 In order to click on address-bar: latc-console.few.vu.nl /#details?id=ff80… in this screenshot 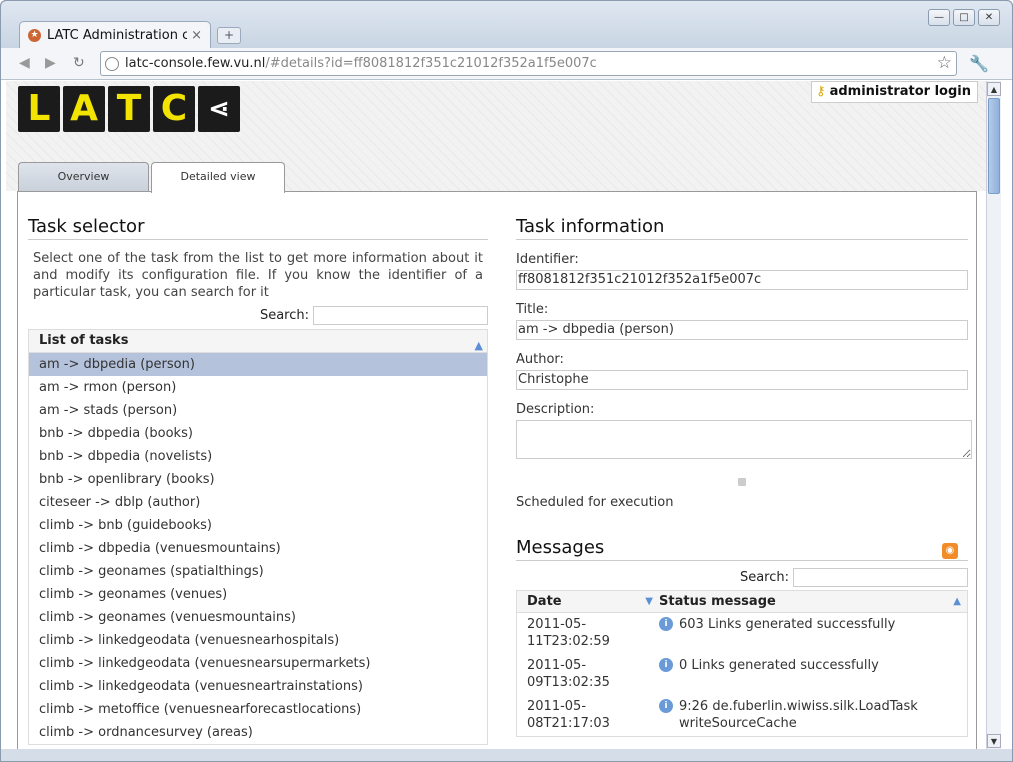, I will do `click(528, 63)`.